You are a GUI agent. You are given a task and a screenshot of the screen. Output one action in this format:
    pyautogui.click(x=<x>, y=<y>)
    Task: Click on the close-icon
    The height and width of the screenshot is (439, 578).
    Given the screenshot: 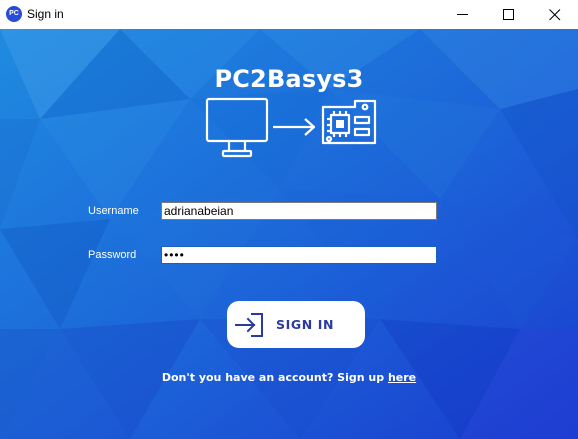 What is the action you would take?
    pyautogui.click(x=555, y=15)
    